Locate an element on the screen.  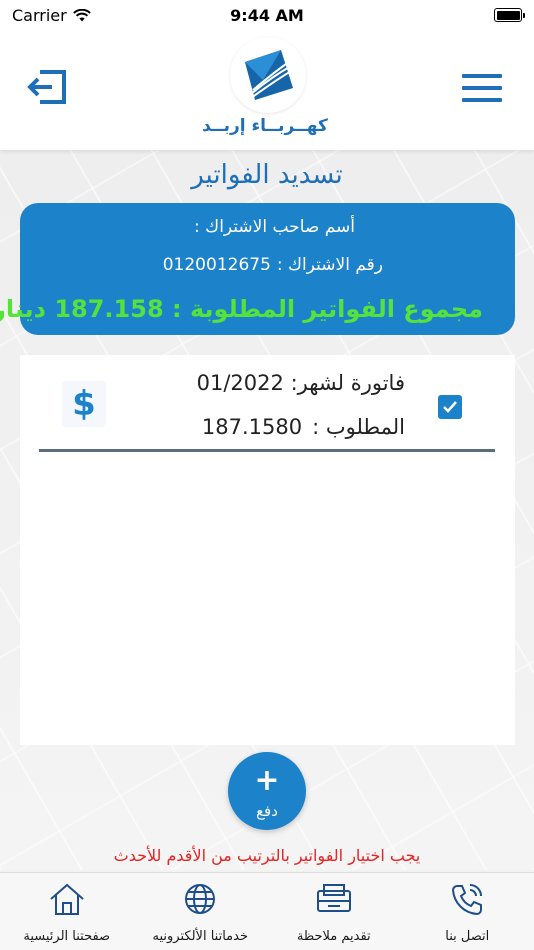
nav-home-label: صفحتنا الرئيسية is located at coordinates (67, 936).